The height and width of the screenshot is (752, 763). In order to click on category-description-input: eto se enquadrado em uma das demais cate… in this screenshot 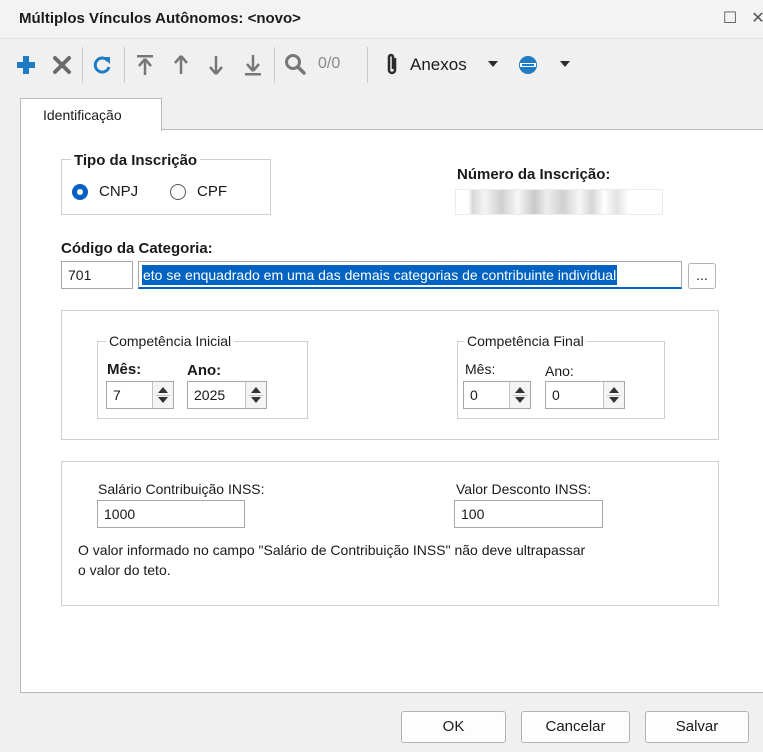, I will do `click(410, 275)`.